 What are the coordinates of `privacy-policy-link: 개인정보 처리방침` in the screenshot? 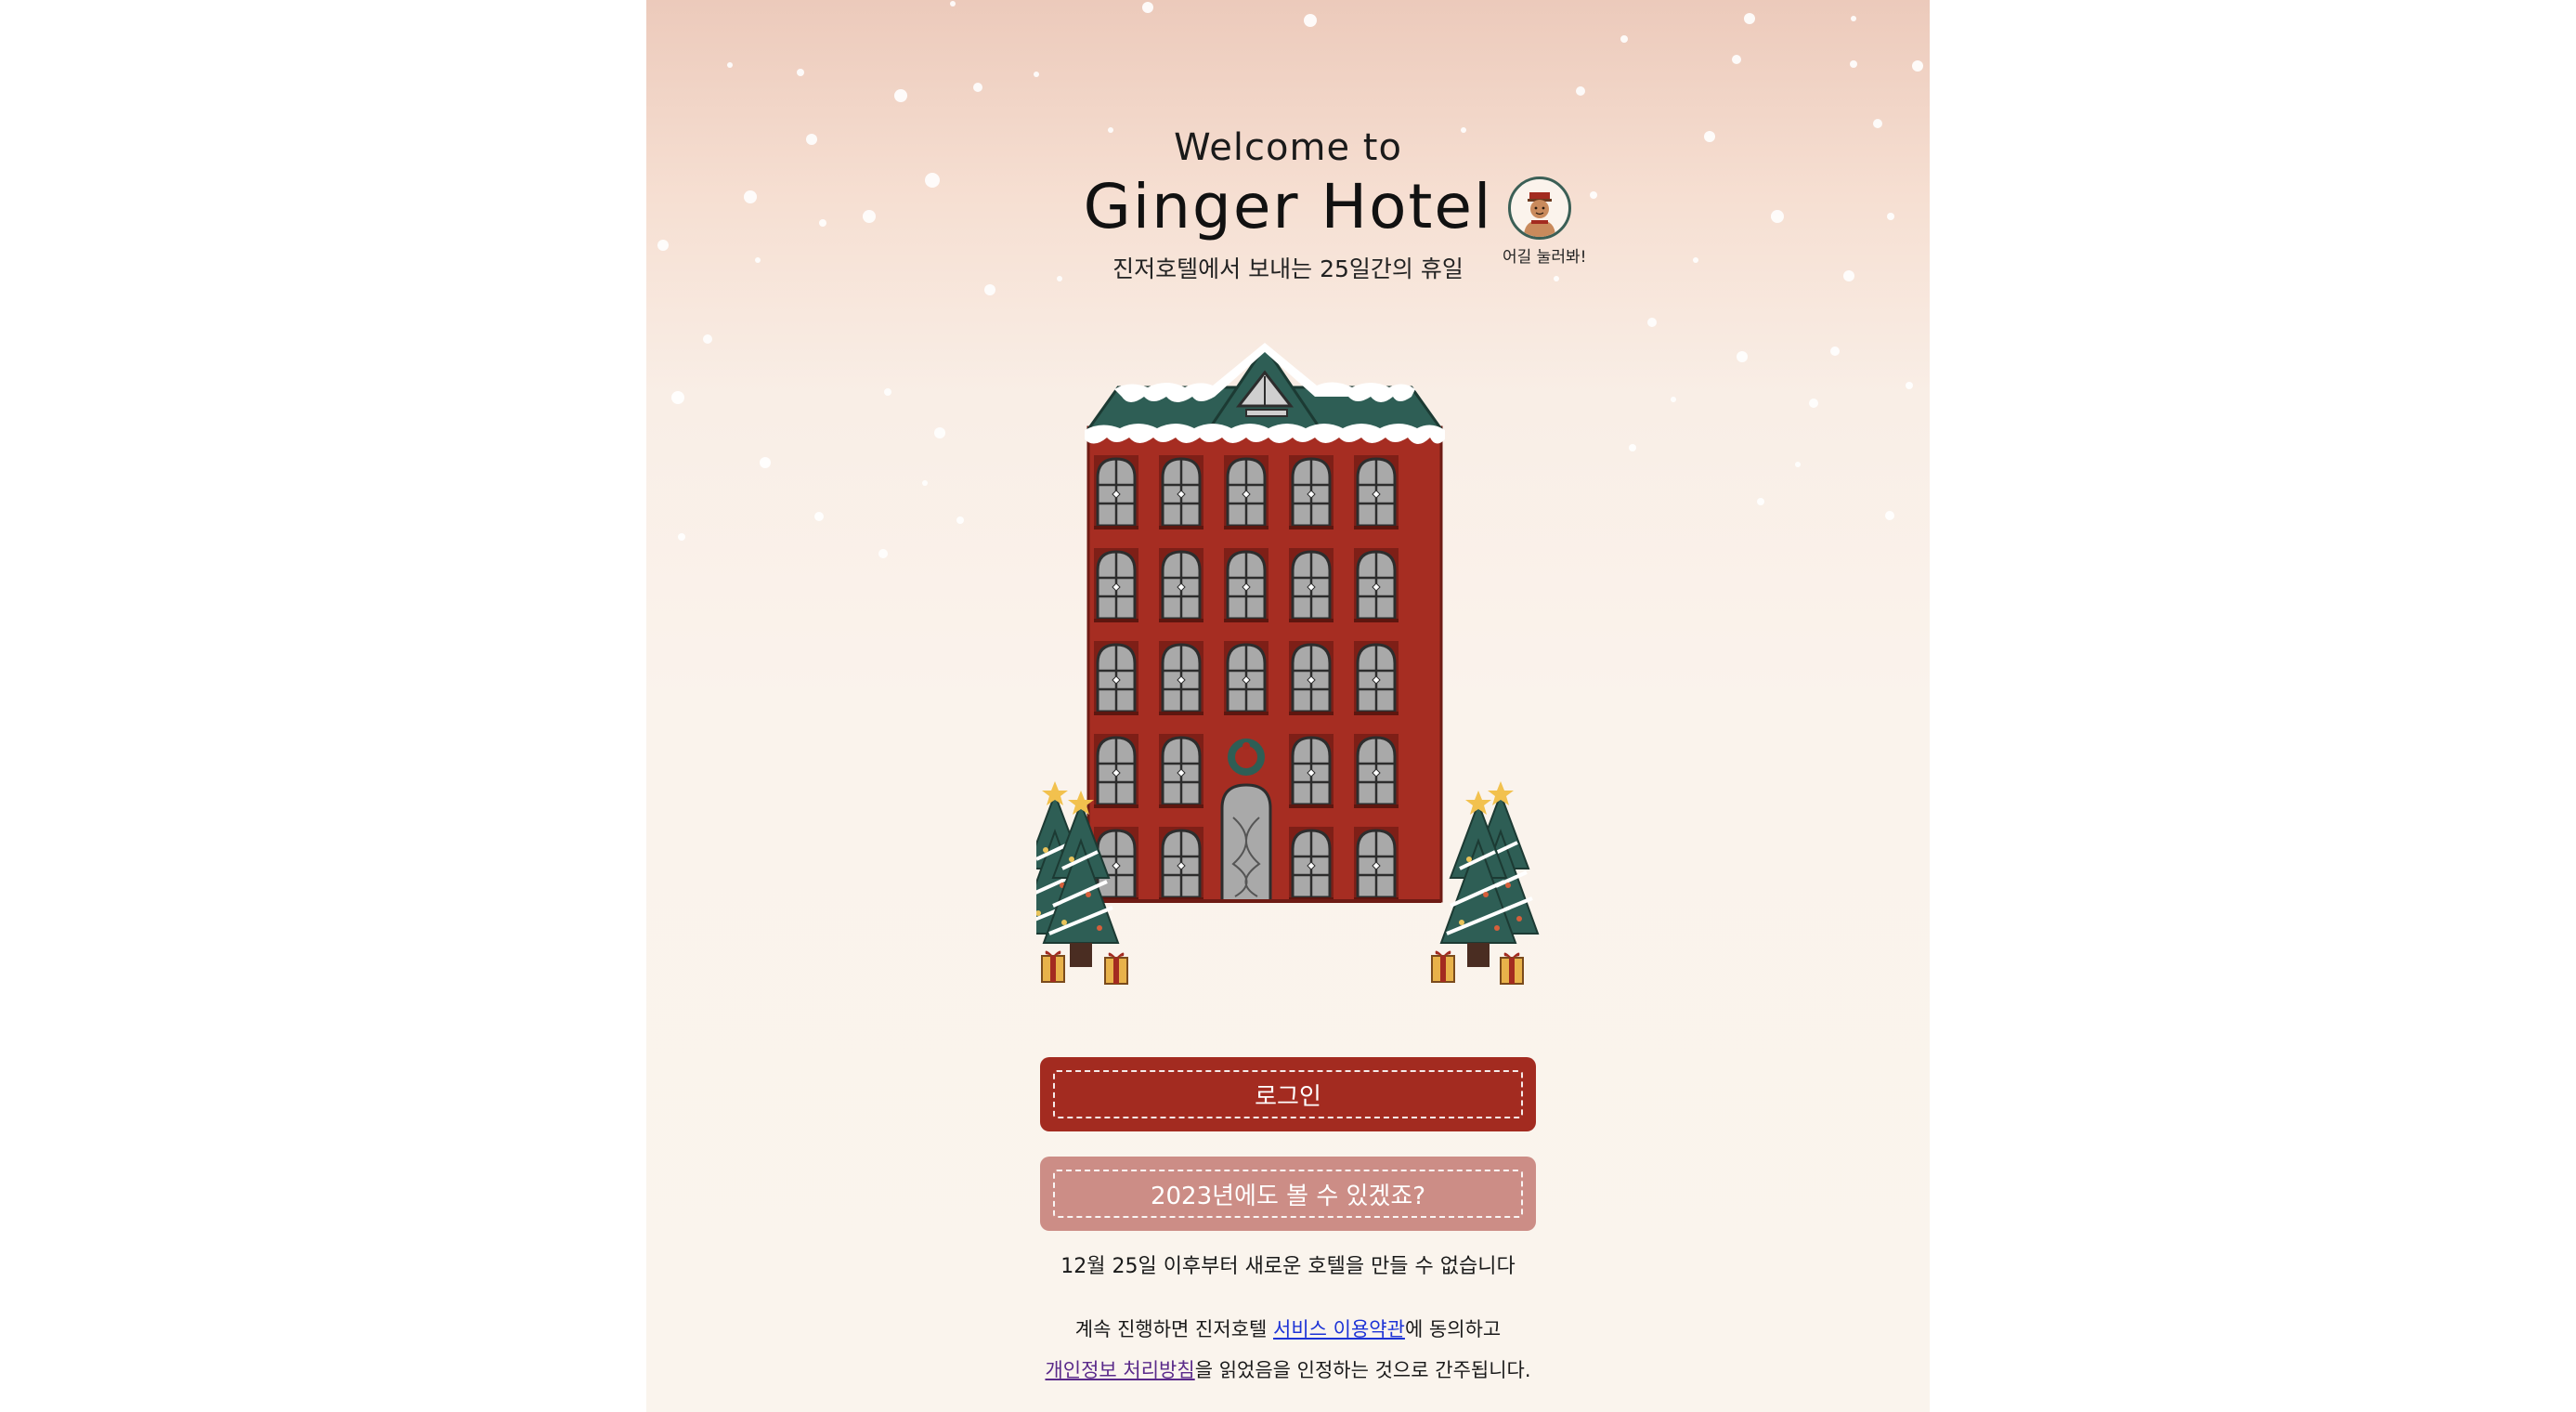 It's located at (1119, 1370).